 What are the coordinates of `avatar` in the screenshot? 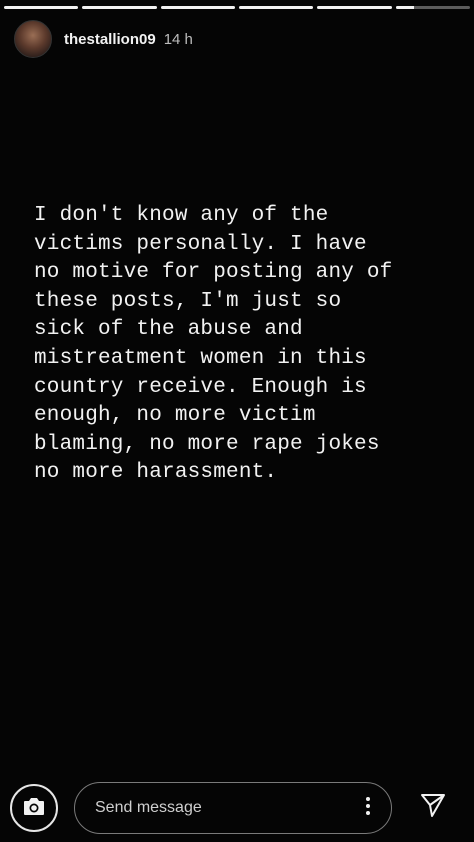 It's located at (33, 39).